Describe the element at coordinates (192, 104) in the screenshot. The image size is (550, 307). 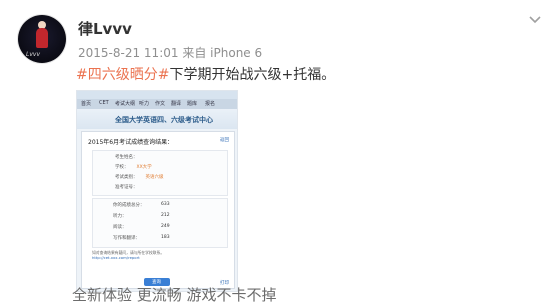
I see `image-nav-item: 题库` at that location.